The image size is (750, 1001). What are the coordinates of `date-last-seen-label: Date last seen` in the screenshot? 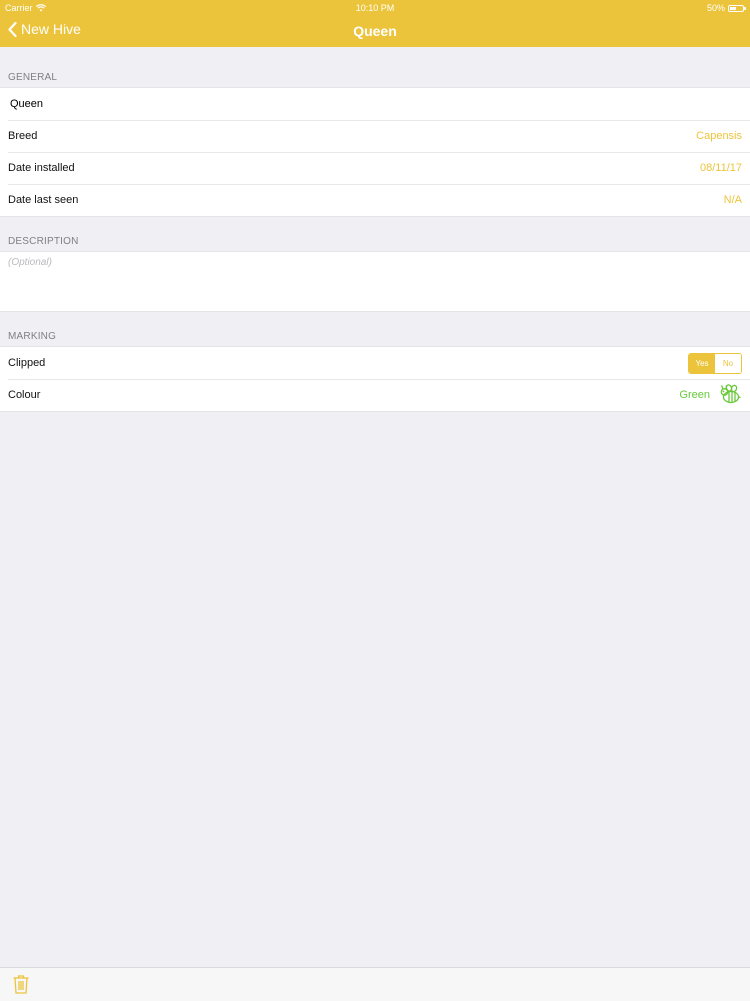 It's located at (43, 200).